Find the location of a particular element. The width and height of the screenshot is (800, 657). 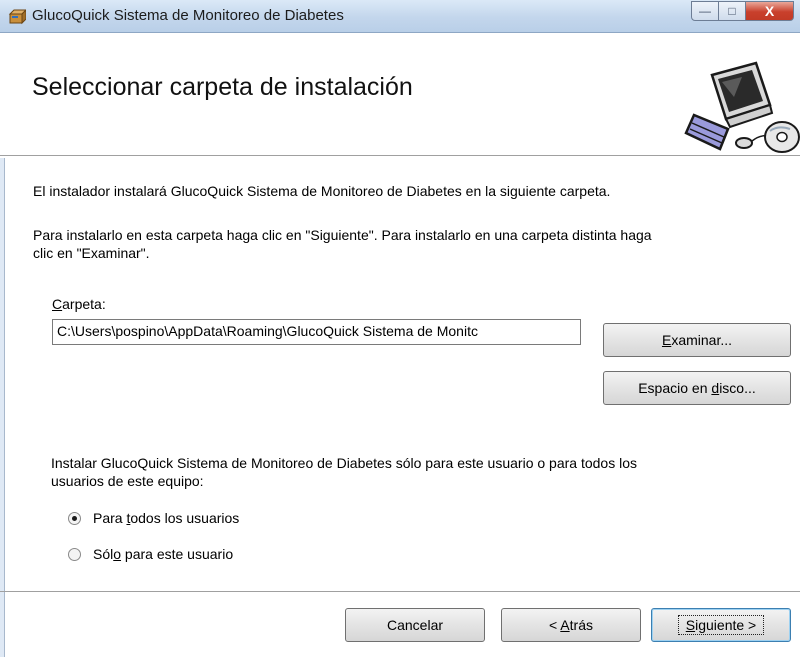

maximize-icon: □ is located at coordinates (732, 11).